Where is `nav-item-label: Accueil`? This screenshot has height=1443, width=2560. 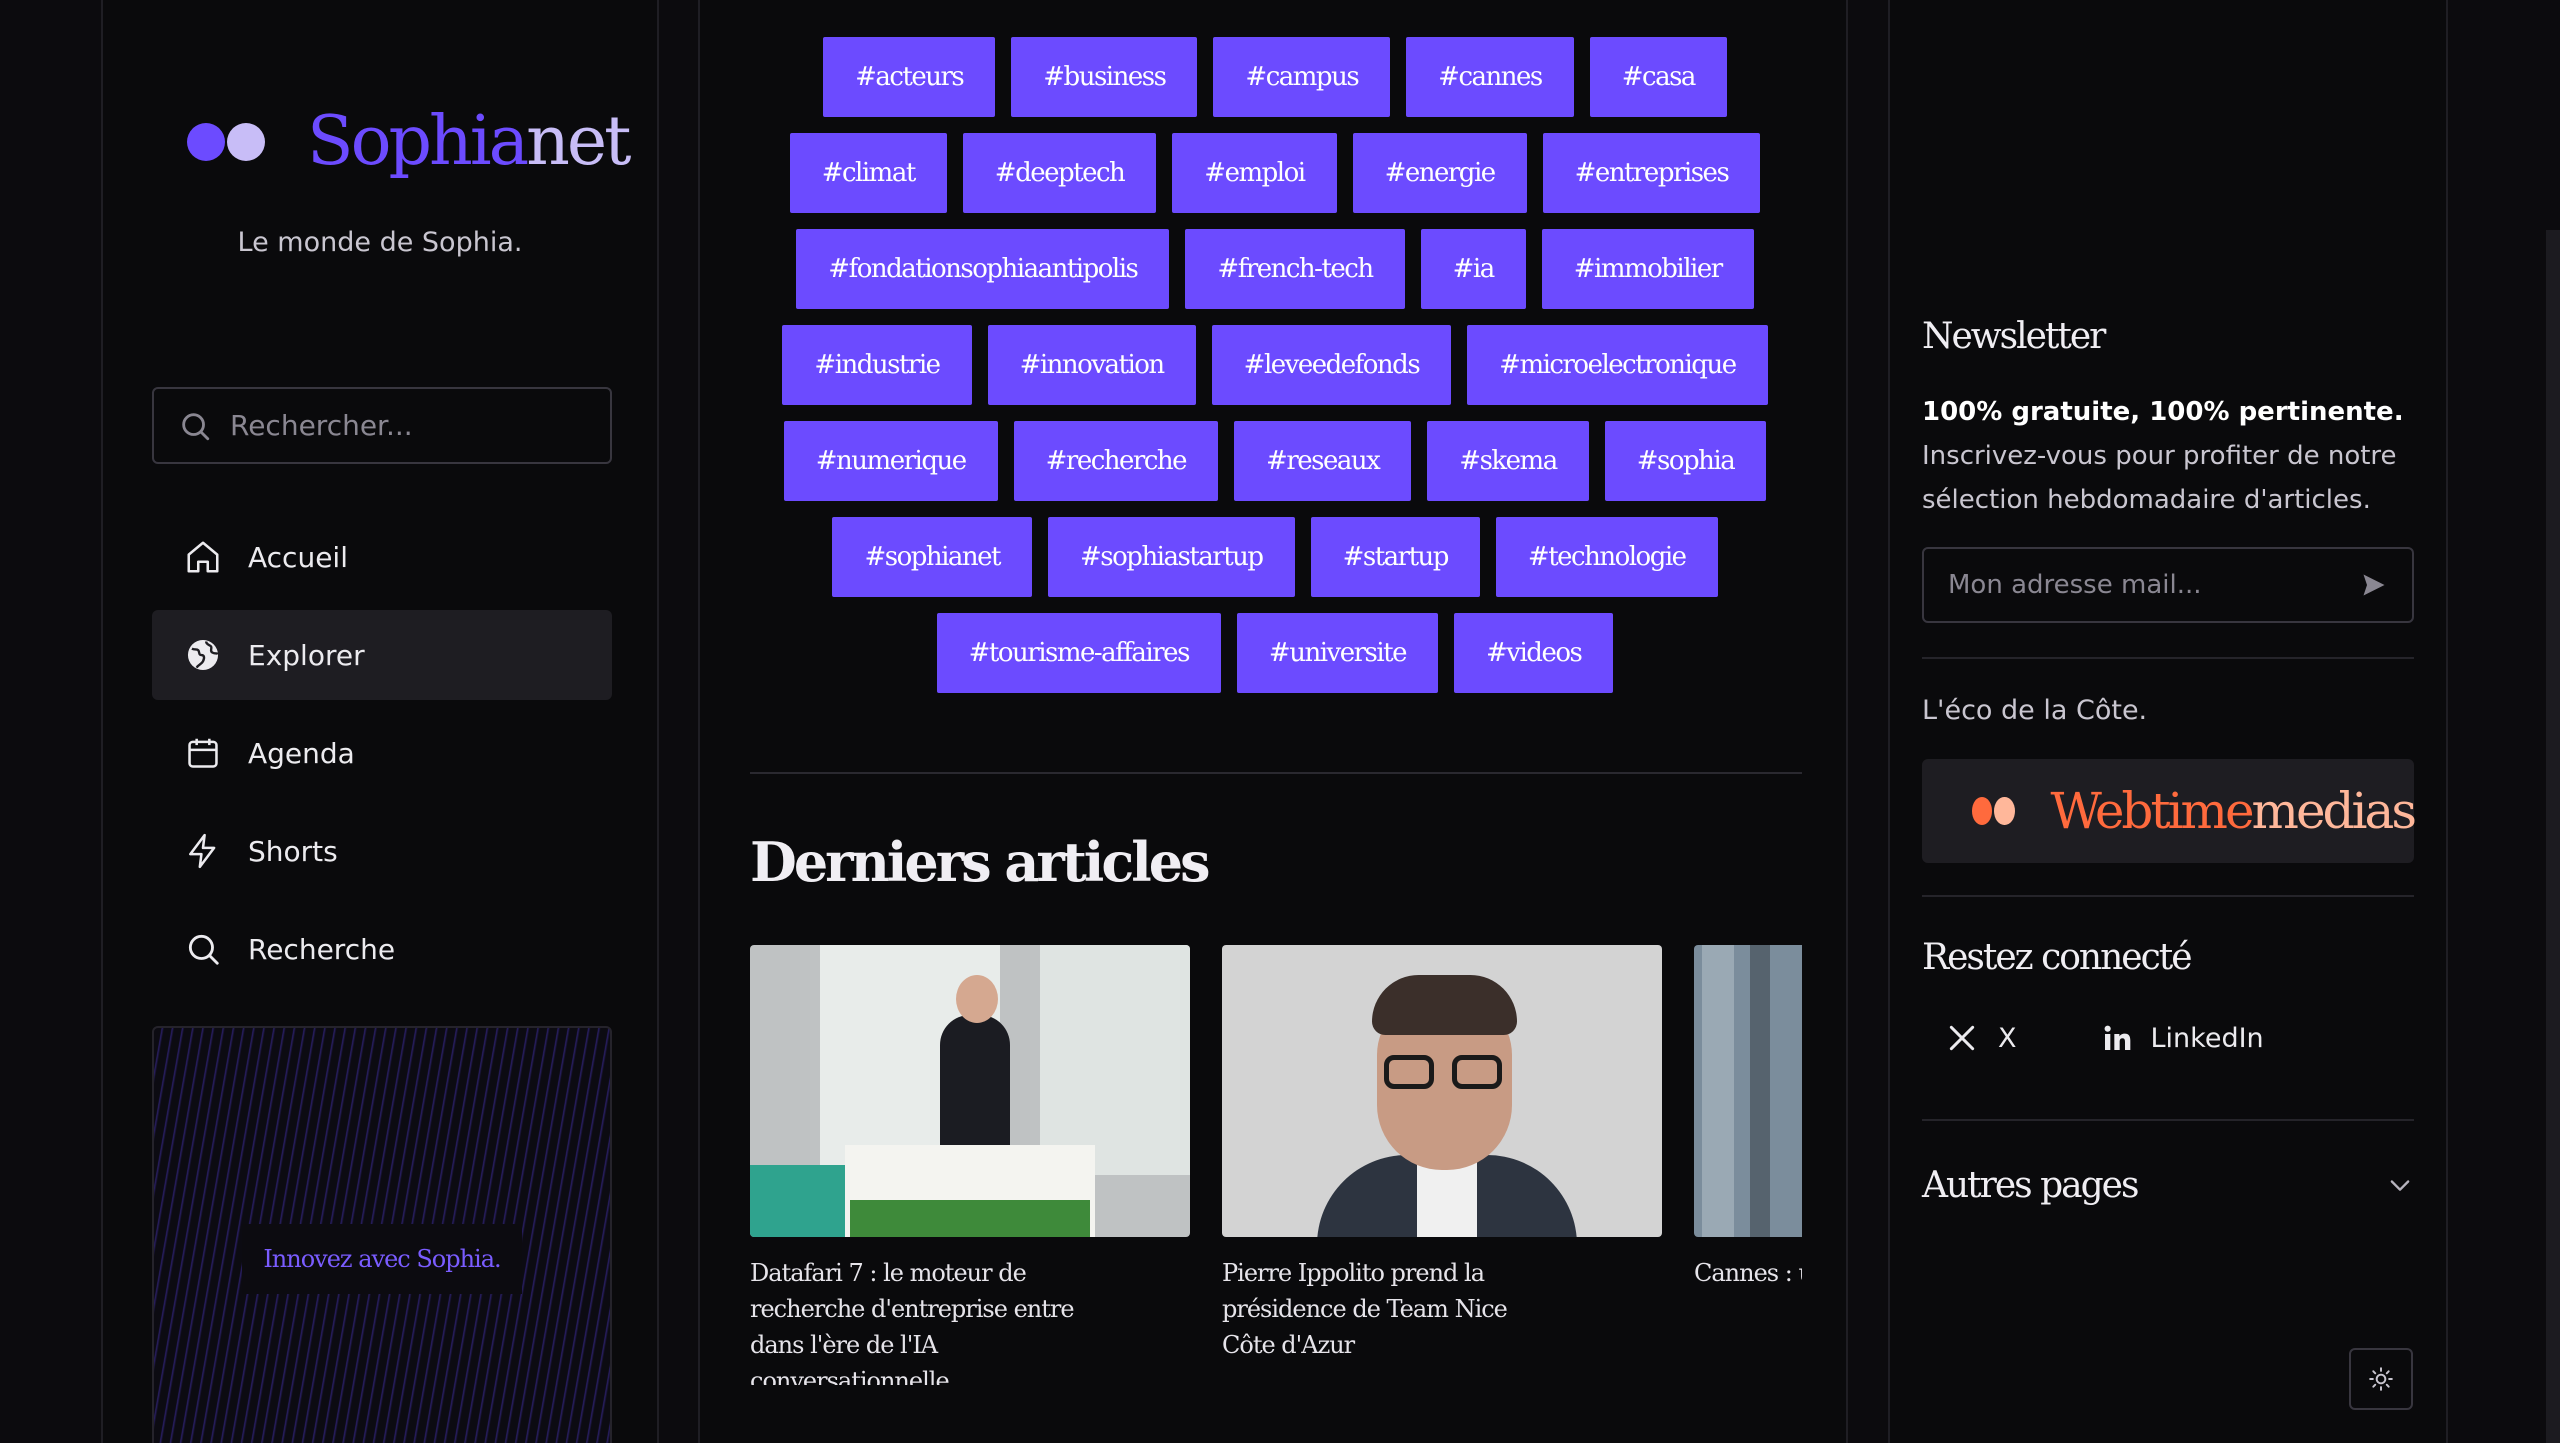 nav-item-label: Accueil is located at coordinates (298, 557).